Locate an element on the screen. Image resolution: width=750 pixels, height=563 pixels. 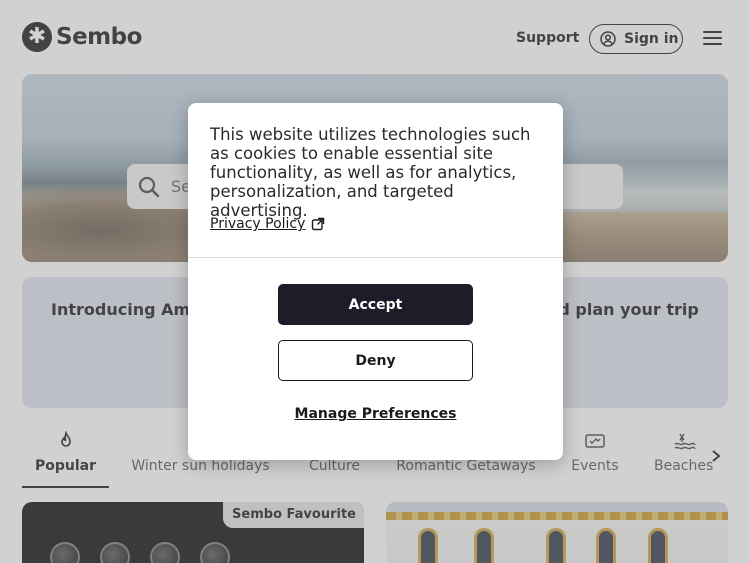
privacy-policy-link: Privacy Policy is located at coordinates (267, 224).